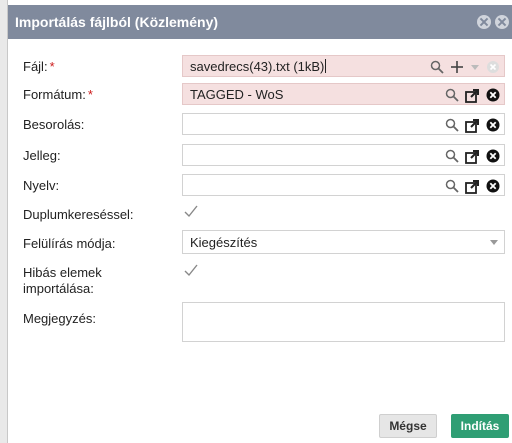 The width and height of the screenshot is (512, 443). Describe the element at coordinates (41, 185) in the screenshot. I see `language-label: Nyelv:` at that location.